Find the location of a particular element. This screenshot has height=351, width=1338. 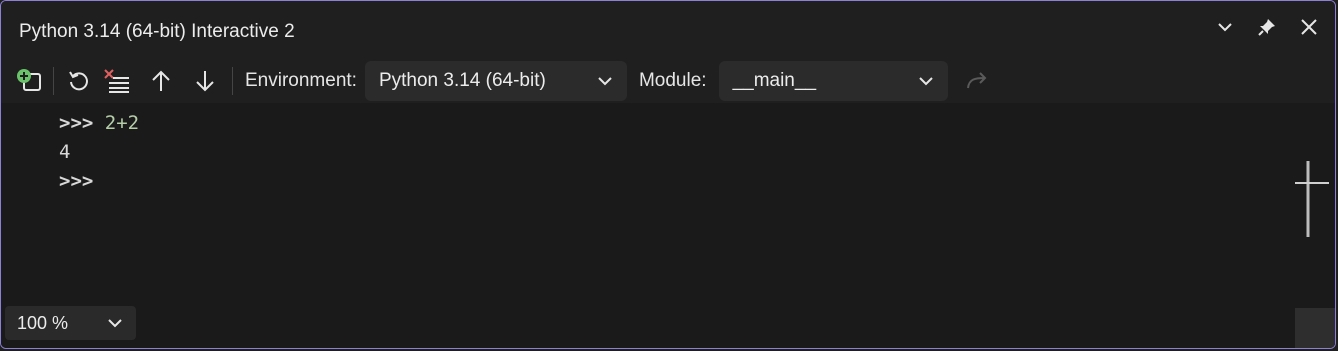

send-to-repl-button is located at coordinates (977, 81).